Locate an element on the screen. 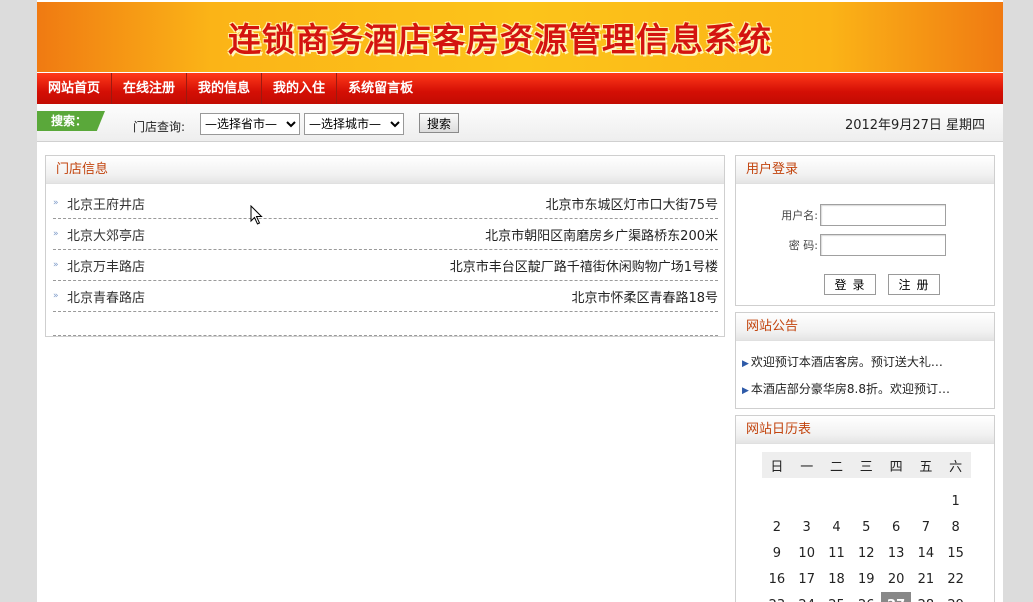  register-button: 注册 is located at coordinates (914, 284).